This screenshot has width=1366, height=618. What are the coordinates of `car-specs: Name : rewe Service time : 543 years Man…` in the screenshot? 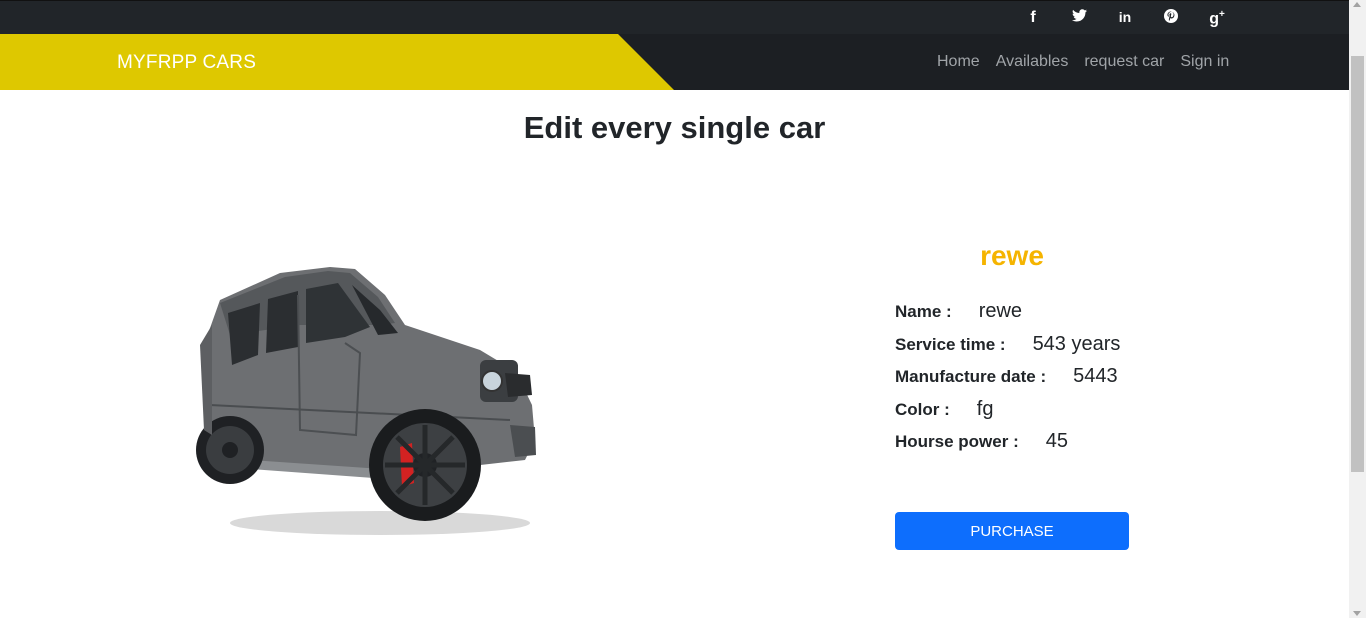 It's located at (1007, 381).